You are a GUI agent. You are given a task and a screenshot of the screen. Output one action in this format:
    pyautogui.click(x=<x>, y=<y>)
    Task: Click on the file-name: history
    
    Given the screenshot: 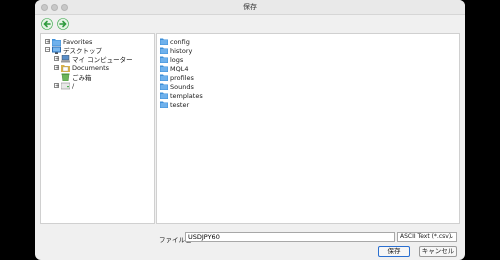 What is the action you would take?
    pyautogui.click(x=181, y=50)
    